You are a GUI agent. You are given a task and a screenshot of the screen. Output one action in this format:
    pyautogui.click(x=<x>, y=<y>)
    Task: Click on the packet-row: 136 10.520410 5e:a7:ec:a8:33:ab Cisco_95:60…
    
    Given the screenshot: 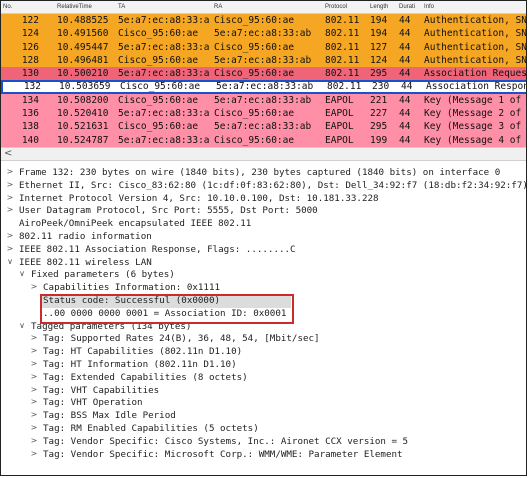 What is the action you would take?
    pyautogui.click(x=264, y=114)
    